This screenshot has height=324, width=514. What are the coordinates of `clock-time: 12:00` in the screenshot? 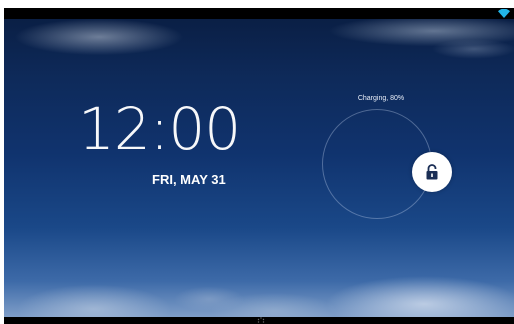 It's located at (159, 129).